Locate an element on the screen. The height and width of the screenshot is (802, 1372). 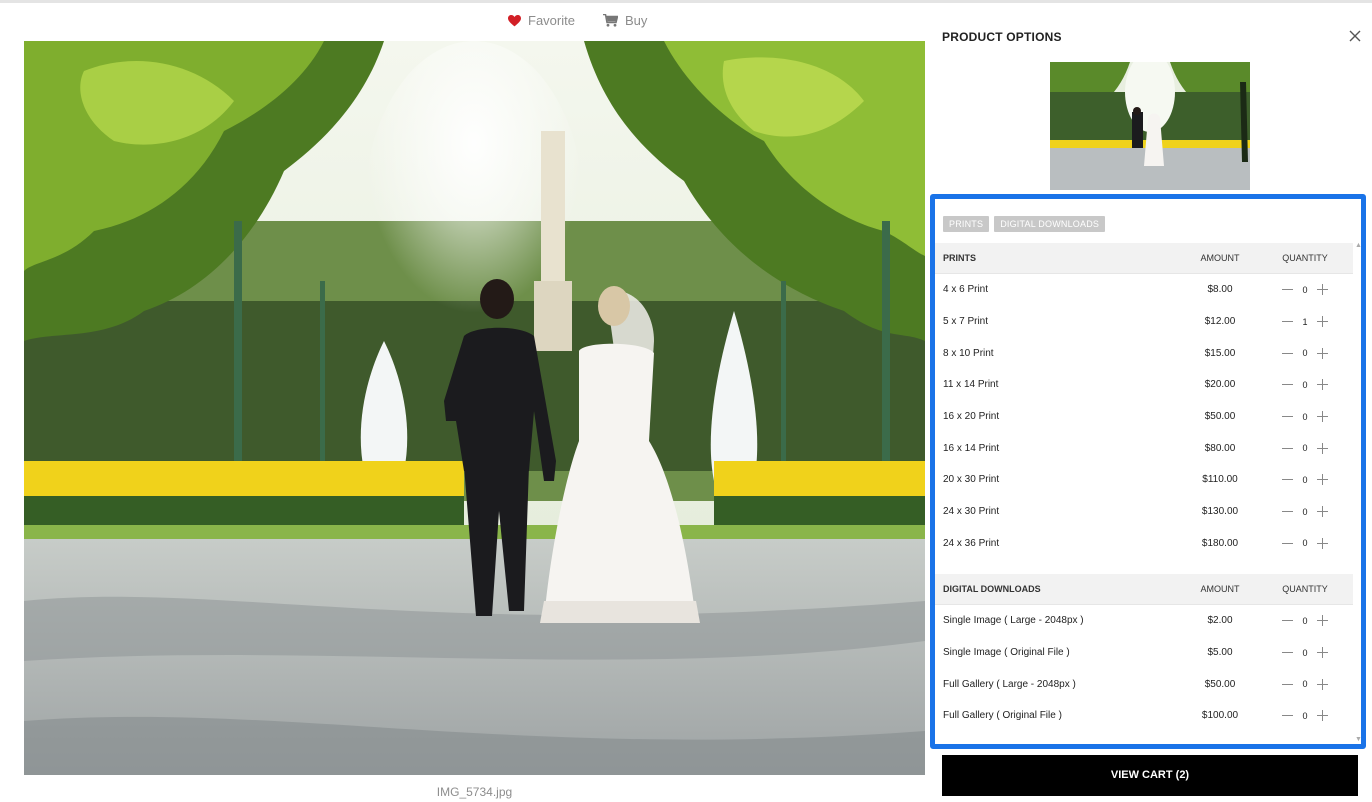
amount-header: AMOUNT is located at coordinates (1220, 589).